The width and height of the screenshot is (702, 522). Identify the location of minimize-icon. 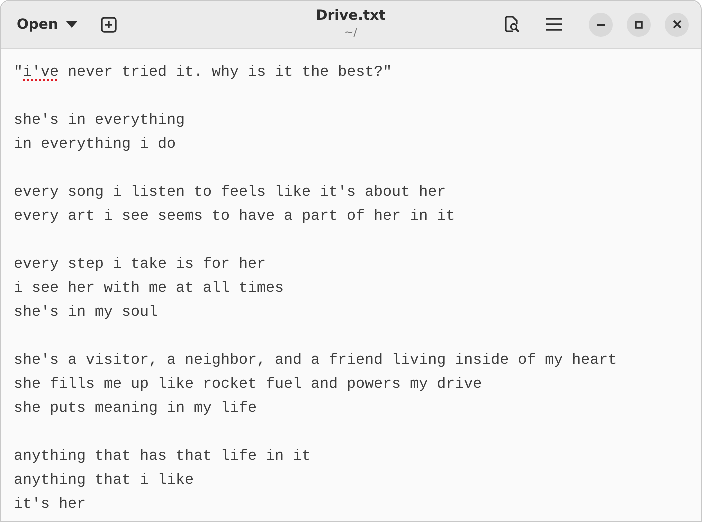
(601, 25).